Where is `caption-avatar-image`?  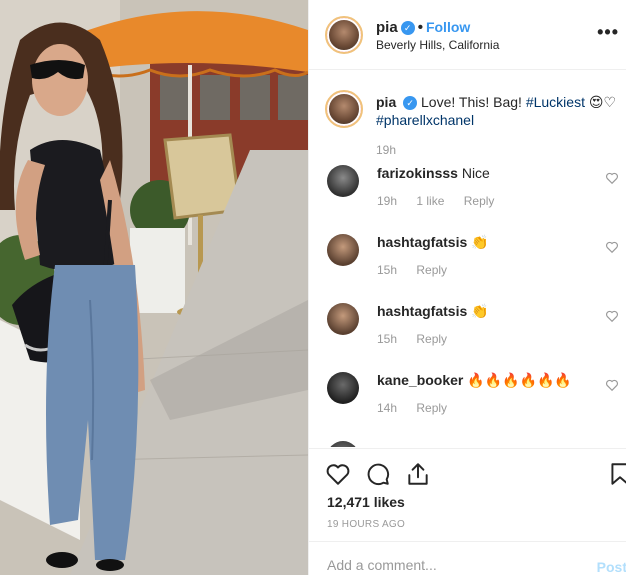 caption-avatar-image is located at coordinates (344, 109).